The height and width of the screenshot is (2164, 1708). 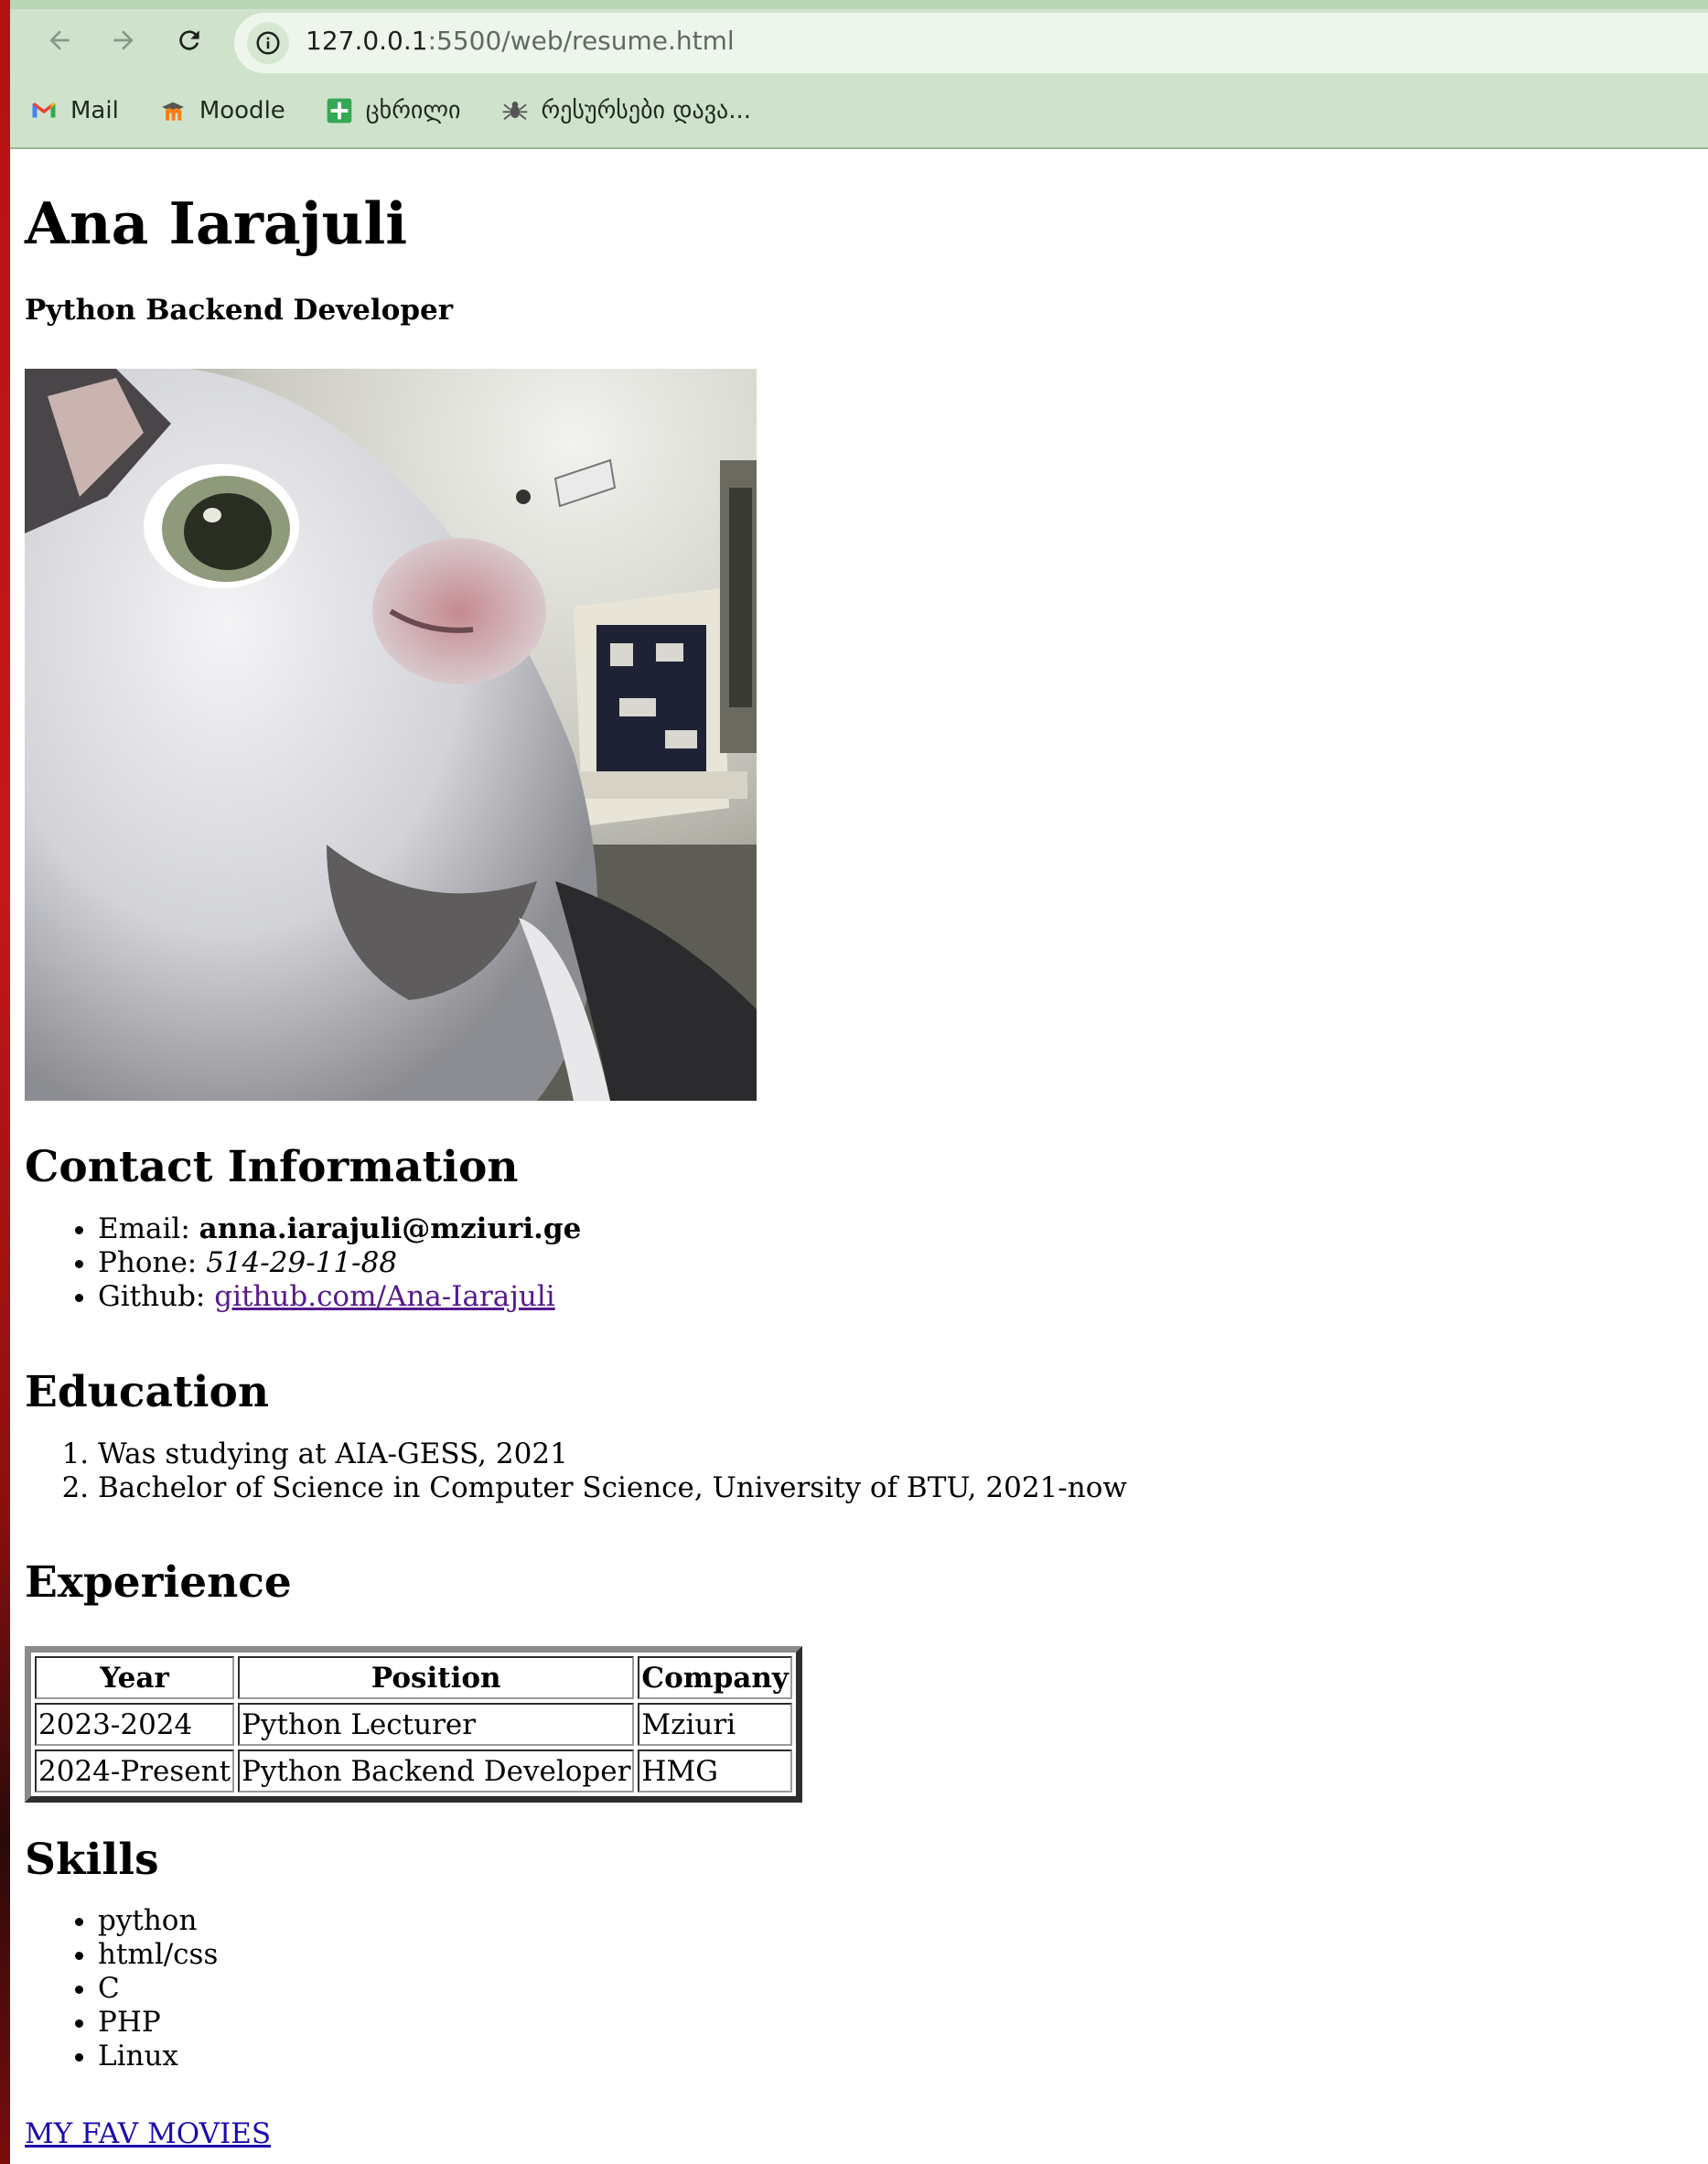 What do you see at coordinates (971, 43) in the screenshot?
I see `address-bar: 127.0.0.1:5500/web/resume.html` at bounding box center [971, 43].